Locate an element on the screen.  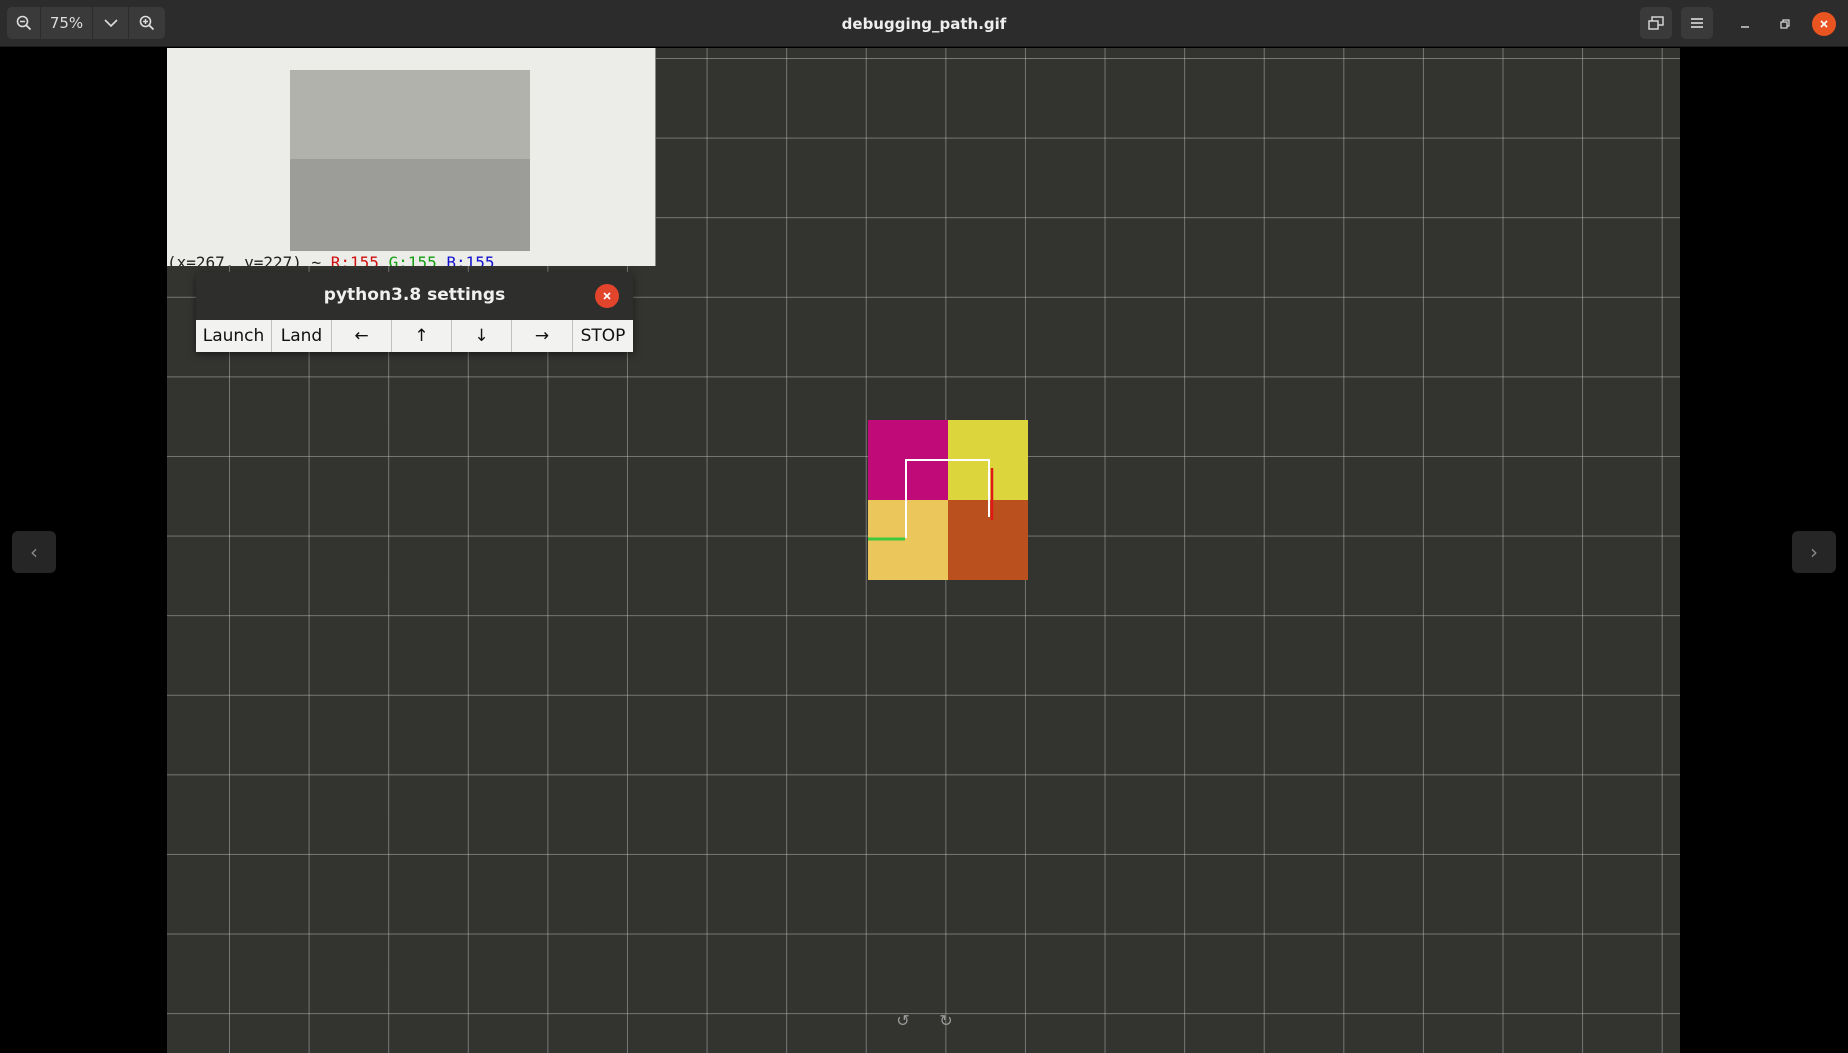
rotate-left-icon: ↺ is located at coordinates (903, 1020).